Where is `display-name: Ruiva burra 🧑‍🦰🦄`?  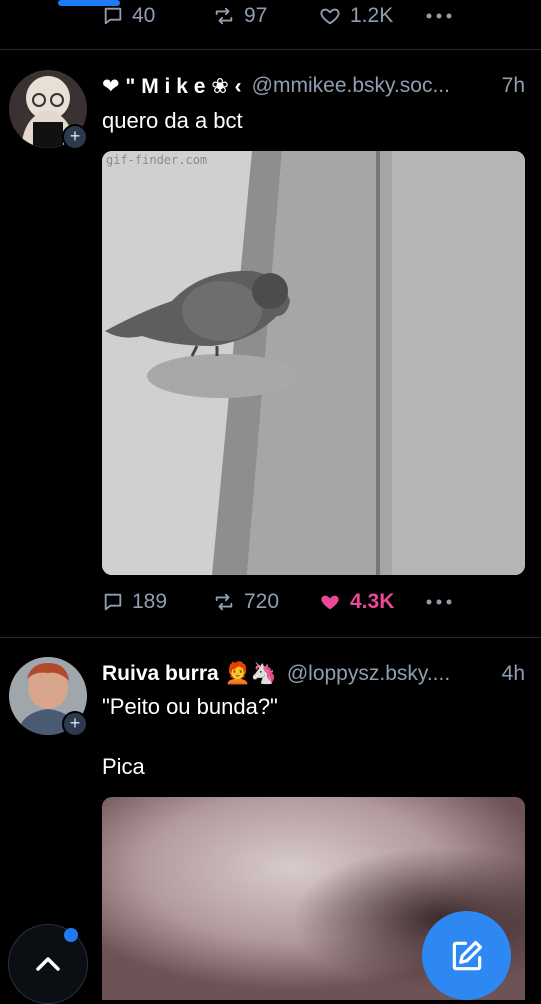 display-name: Ruiva burra 🧑‍🦰🦄 is located at coordinates (189, 674).